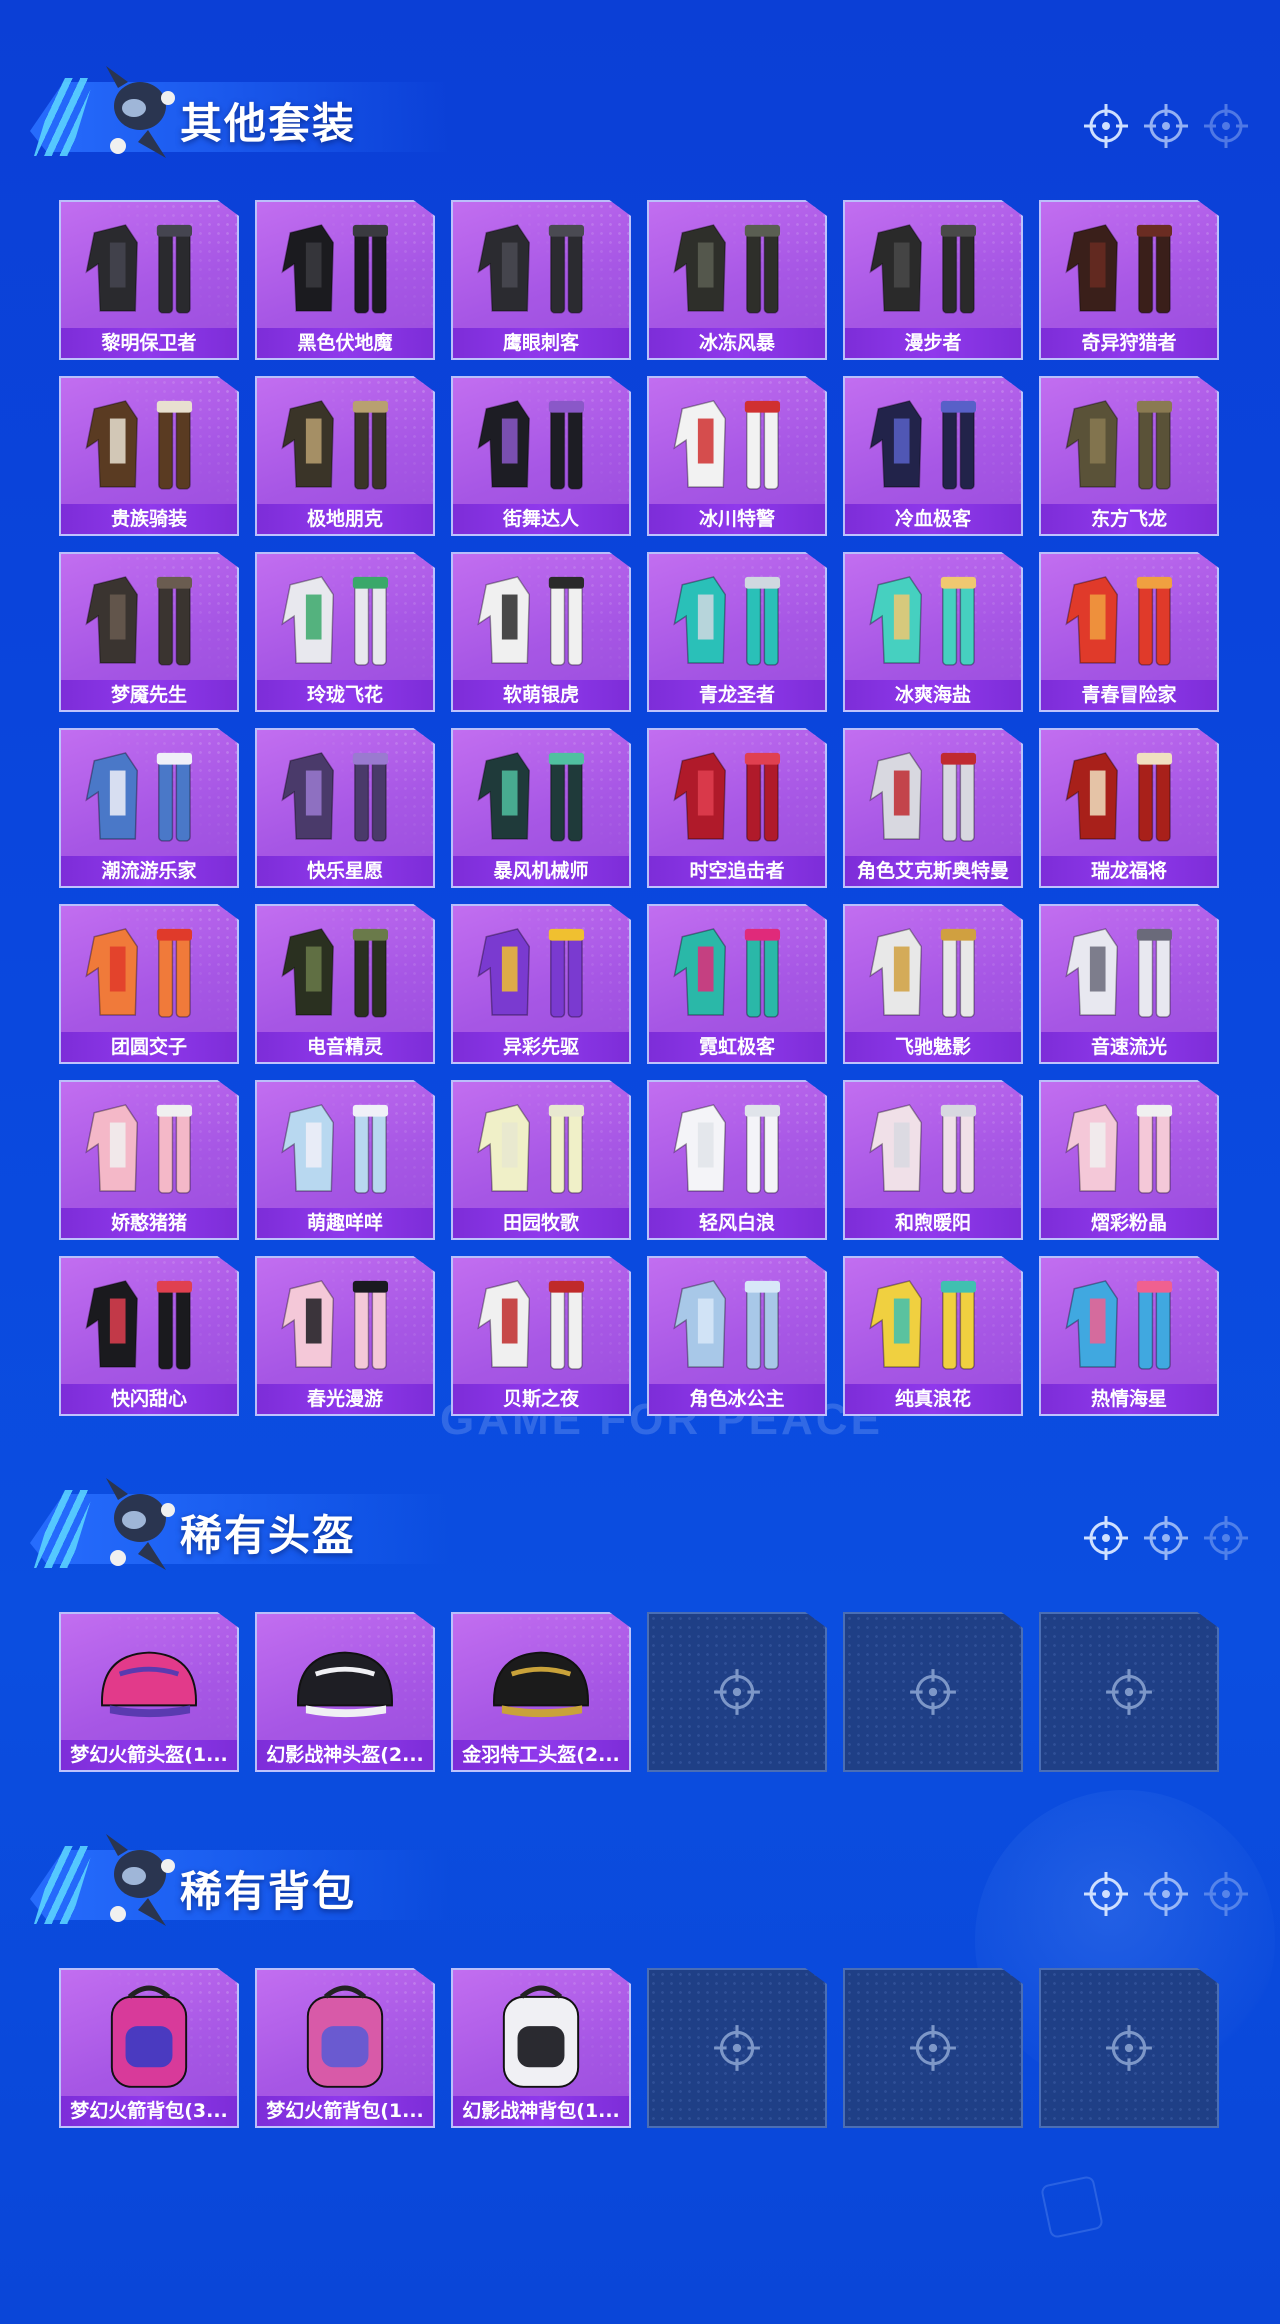 The image size is (1280, 2324). I want to click on item-card: 贝斯之夜, so click(541, 1336).